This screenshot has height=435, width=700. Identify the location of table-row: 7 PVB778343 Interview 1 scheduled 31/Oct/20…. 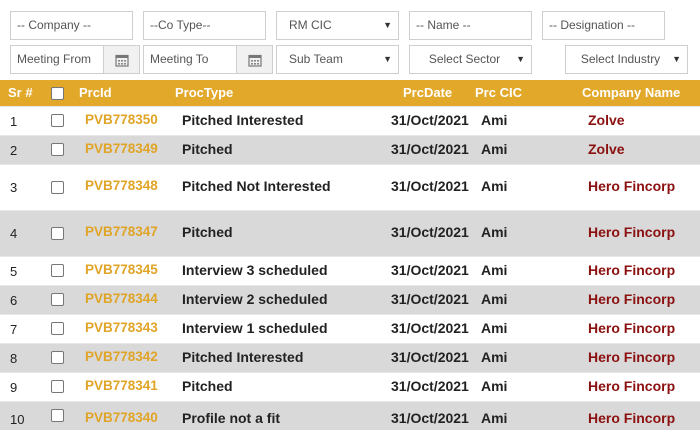
(350, 328).